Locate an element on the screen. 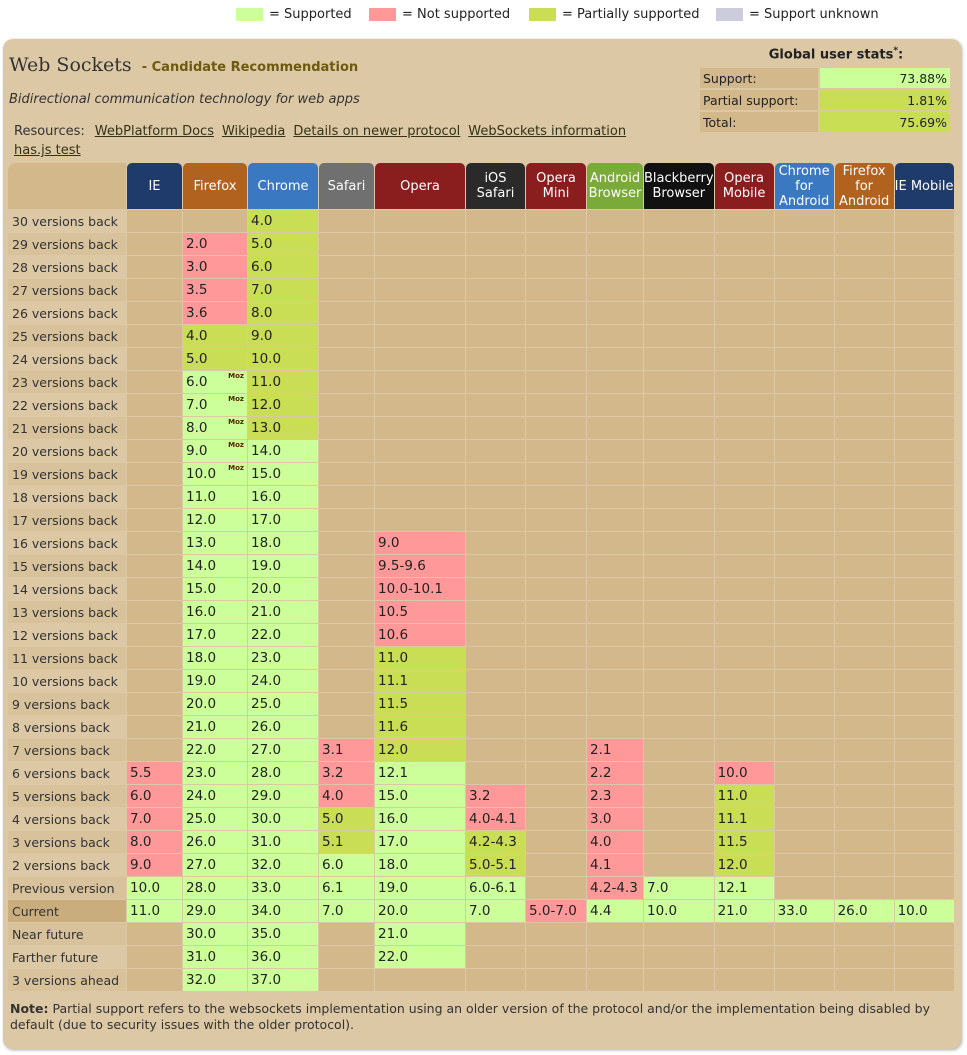 This screenshot has width=967, height=1055. support-cell: 10.6 is located at coordinates (420, 635).